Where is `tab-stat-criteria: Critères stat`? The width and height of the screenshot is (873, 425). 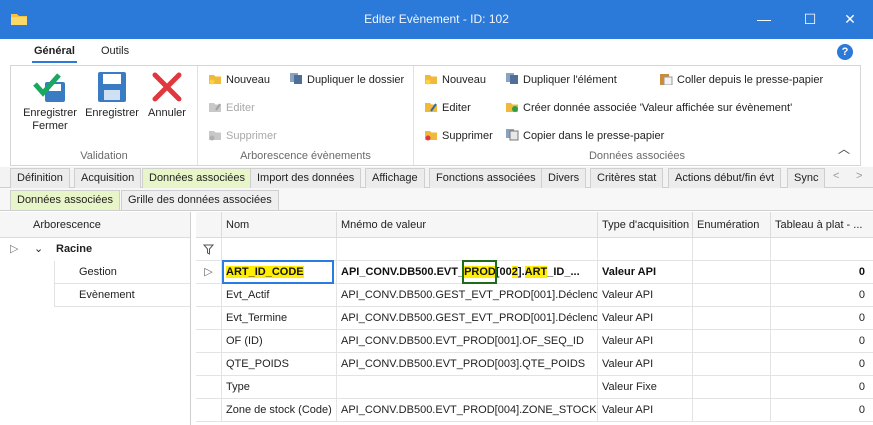
tab-stat-criteria: Critères stat is located at coordinates (627, 178).